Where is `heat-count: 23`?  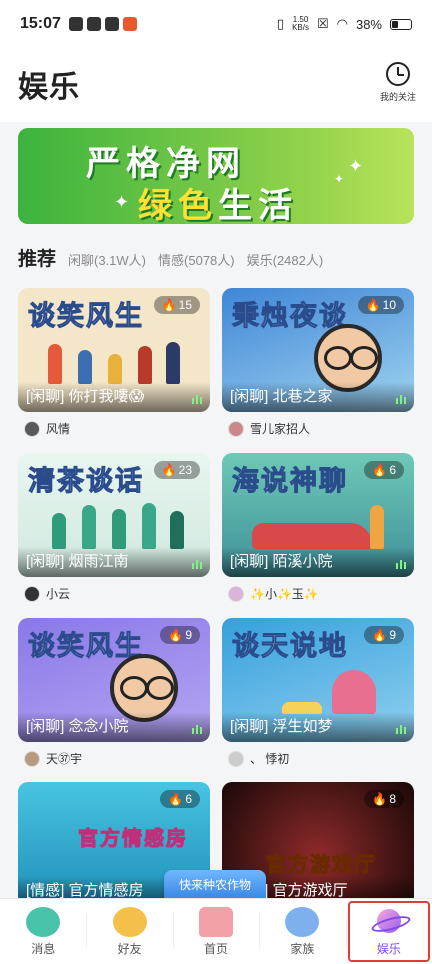 heat-count: 23 is located at coordinates (185, 470).